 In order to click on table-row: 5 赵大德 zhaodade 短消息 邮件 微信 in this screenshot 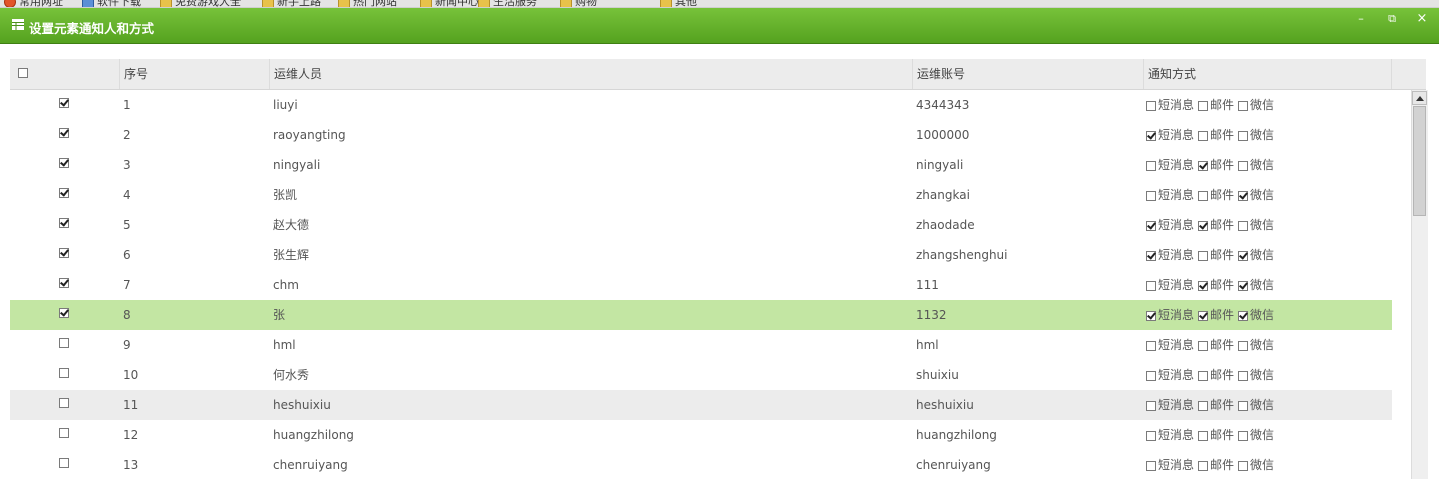, I will do `click(701, 225)`.